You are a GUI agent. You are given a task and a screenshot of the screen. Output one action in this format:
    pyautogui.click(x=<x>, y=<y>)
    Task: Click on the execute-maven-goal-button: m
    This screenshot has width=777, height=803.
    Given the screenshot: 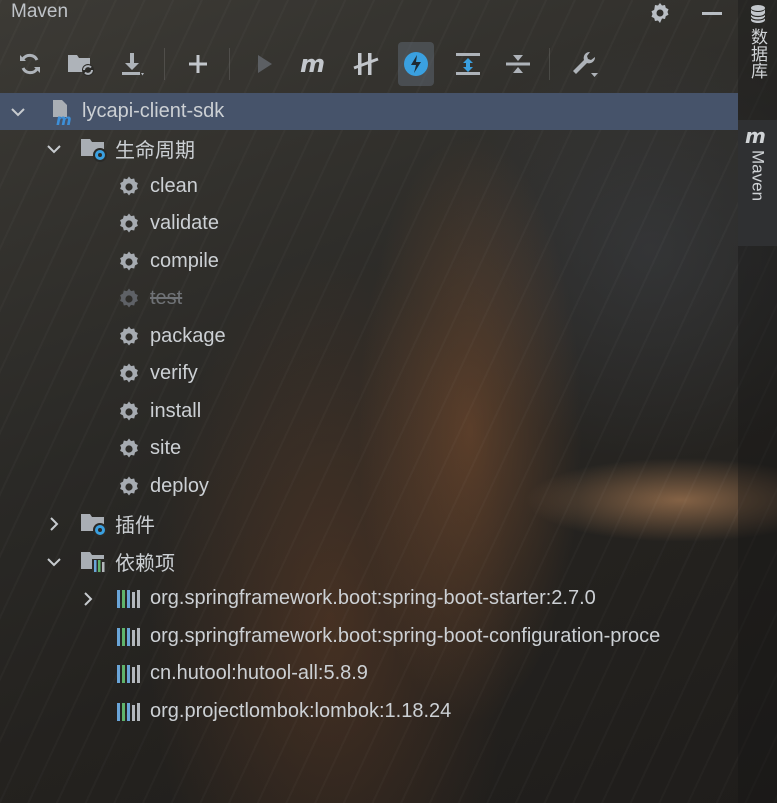 What is the action you would take?
    pyautogui.click(x=315, y=64)
    